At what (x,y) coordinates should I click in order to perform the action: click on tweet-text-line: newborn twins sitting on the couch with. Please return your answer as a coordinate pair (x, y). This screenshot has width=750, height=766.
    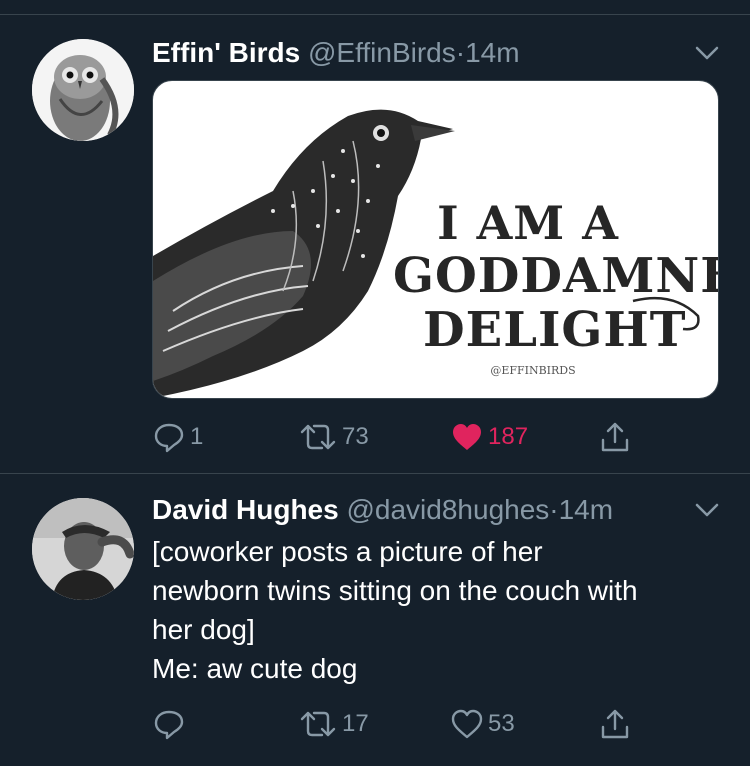
    Looking at the image, I should click on (395, 590).